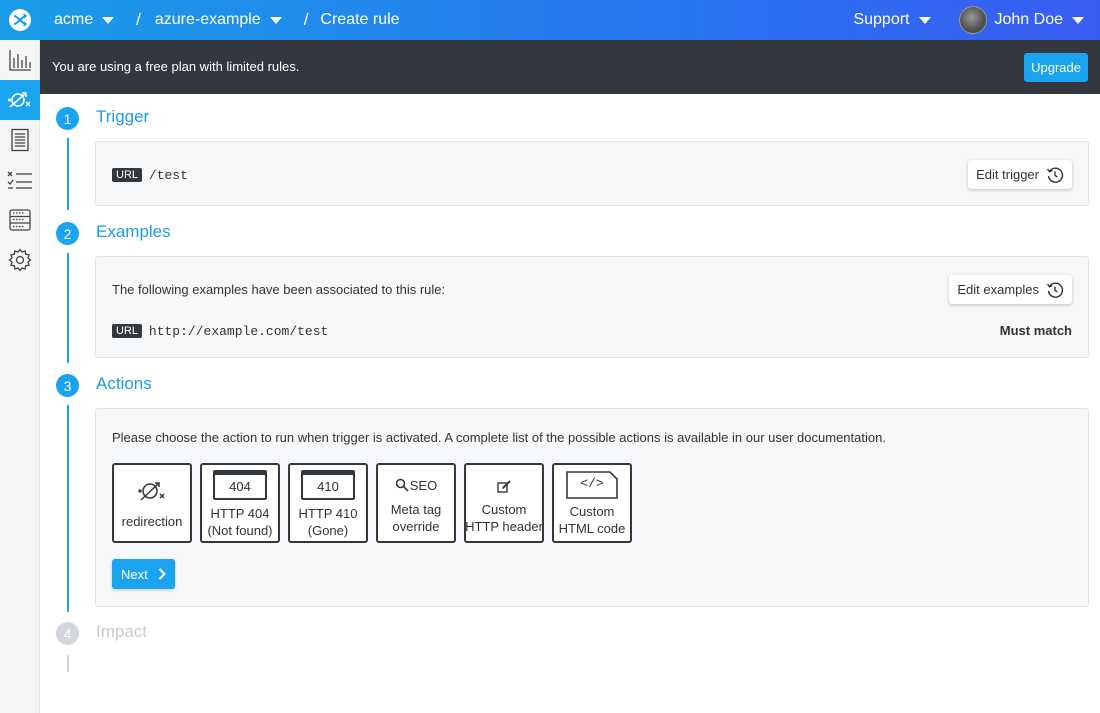 Image resolution: width=1100 pixels, height=713 pixels. What do you see at coordinates (592, 503) in the screenshot?
I see `action-card-custom-html: </> Custom HTML code` at bounding box center [592, 503].